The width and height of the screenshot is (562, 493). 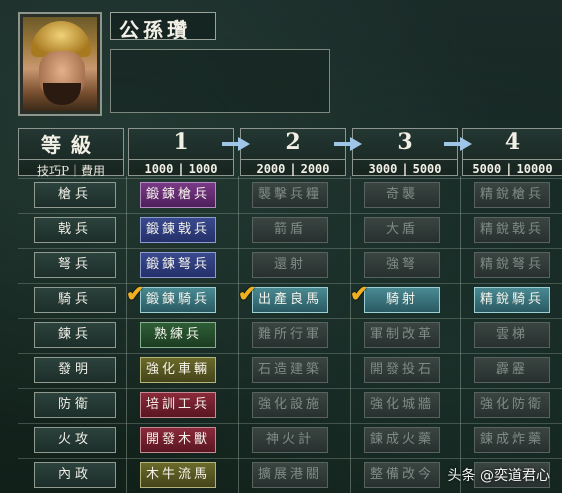 I want to click on tech-button: 雲梯, so click(x=512, y=335).